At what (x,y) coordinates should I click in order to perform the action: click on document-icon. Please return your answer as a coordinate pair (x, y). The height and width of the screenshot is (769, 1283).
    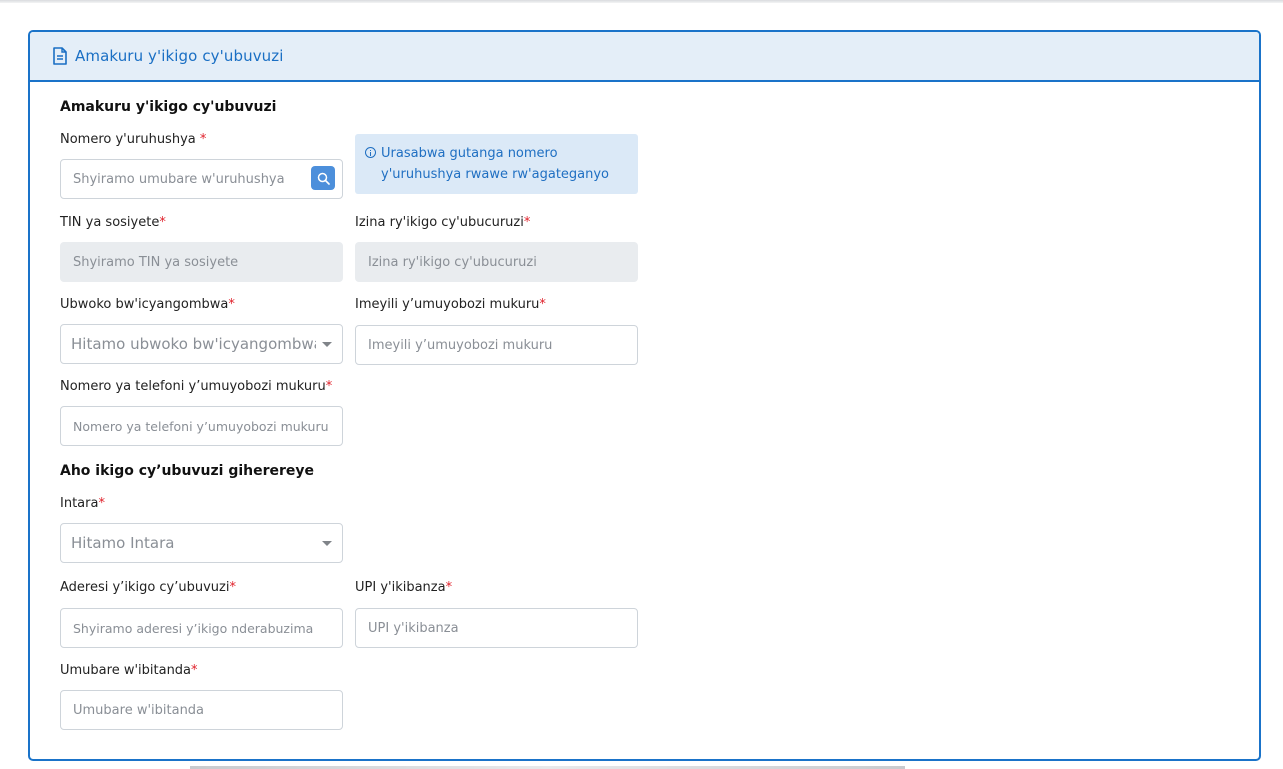
    Looking at the image, I should click on (60, 56).